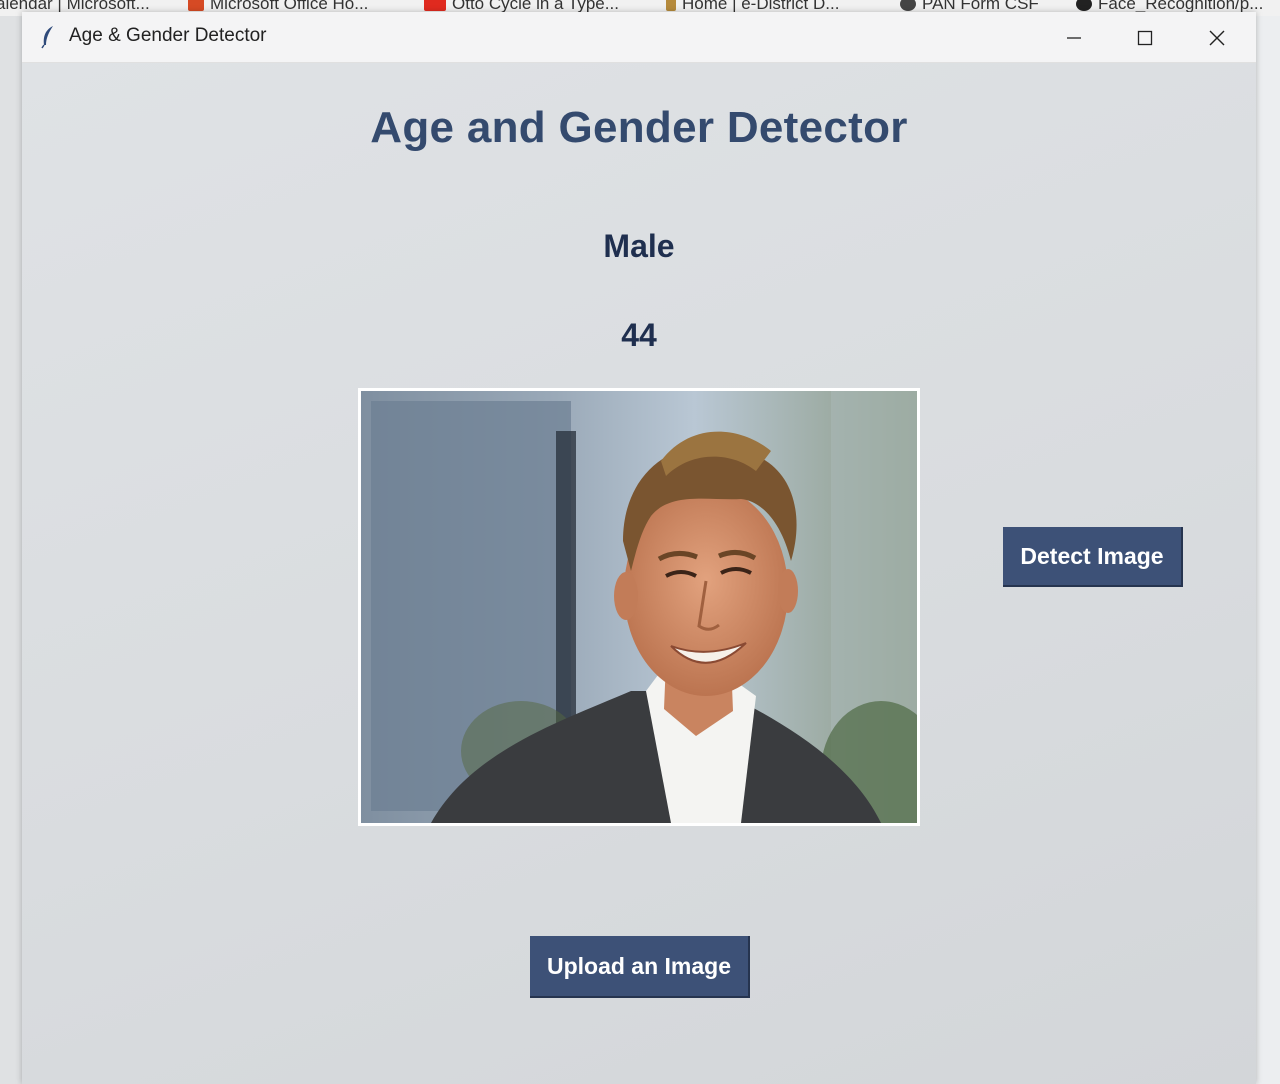 This screenshot has width=1280, height=1084. Describe the element at coordinates (12, 550) in the screenshot. I see `desktop-background-left` at that location.